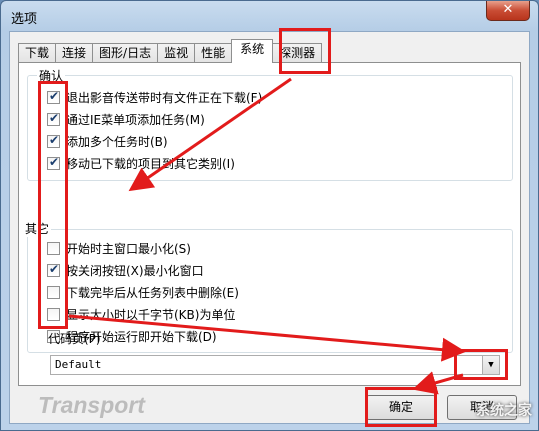 The height and width of the screenshot is (431, 539). Describe the element at coordinates (504, 411) in the screenshot. I see `watermark: 系统之家` at that location.